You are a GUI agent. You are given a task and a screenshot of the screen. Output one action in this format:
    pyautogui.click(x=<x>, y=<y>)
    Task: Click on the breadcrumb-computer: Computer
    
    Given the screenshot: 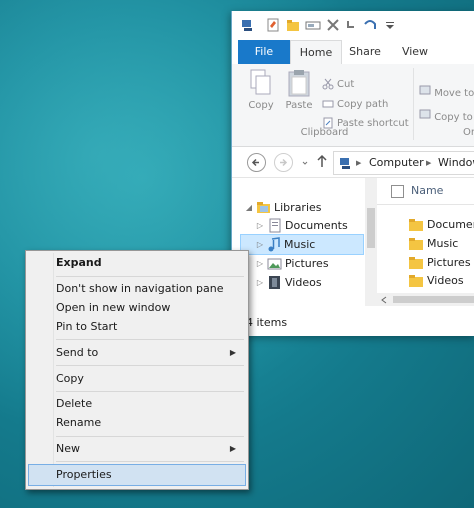 What is the action you would take?
    pyautogui.click(x=396, y=163)
    